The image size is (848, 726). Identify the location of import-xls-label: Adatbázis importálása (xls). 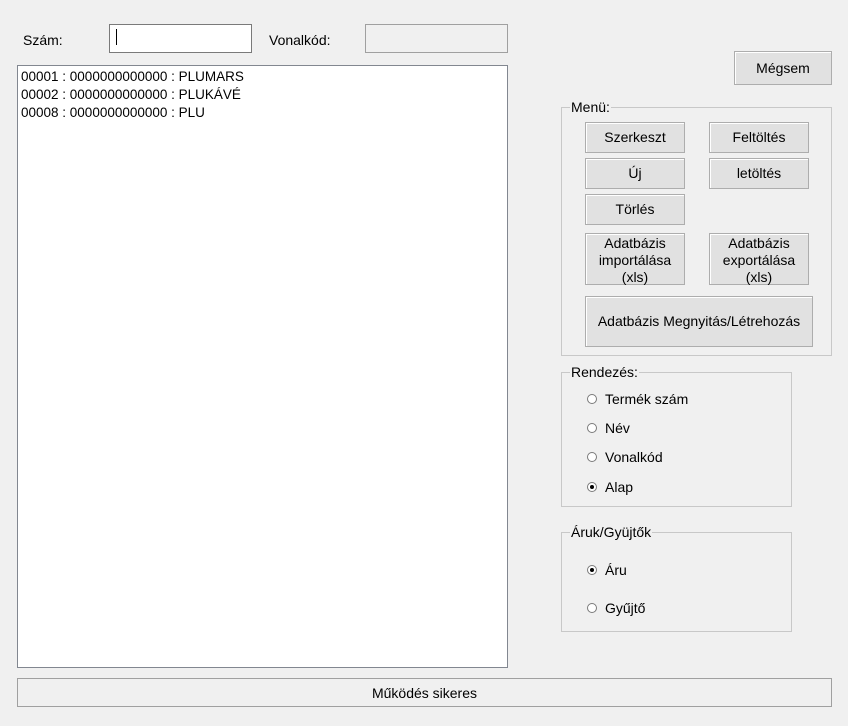
(635, 260).